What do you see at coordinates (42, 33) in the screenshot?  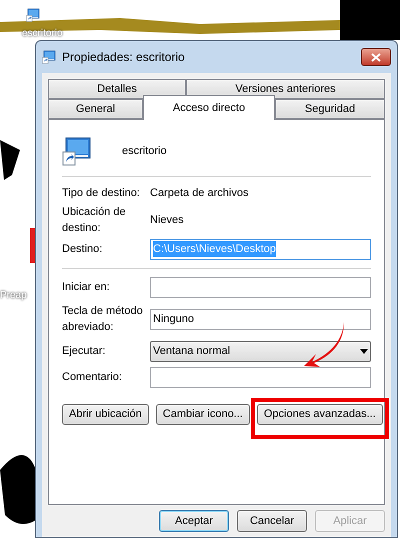 I see `desktop-icon-label: escritorio` at bounding box center [42, 33].